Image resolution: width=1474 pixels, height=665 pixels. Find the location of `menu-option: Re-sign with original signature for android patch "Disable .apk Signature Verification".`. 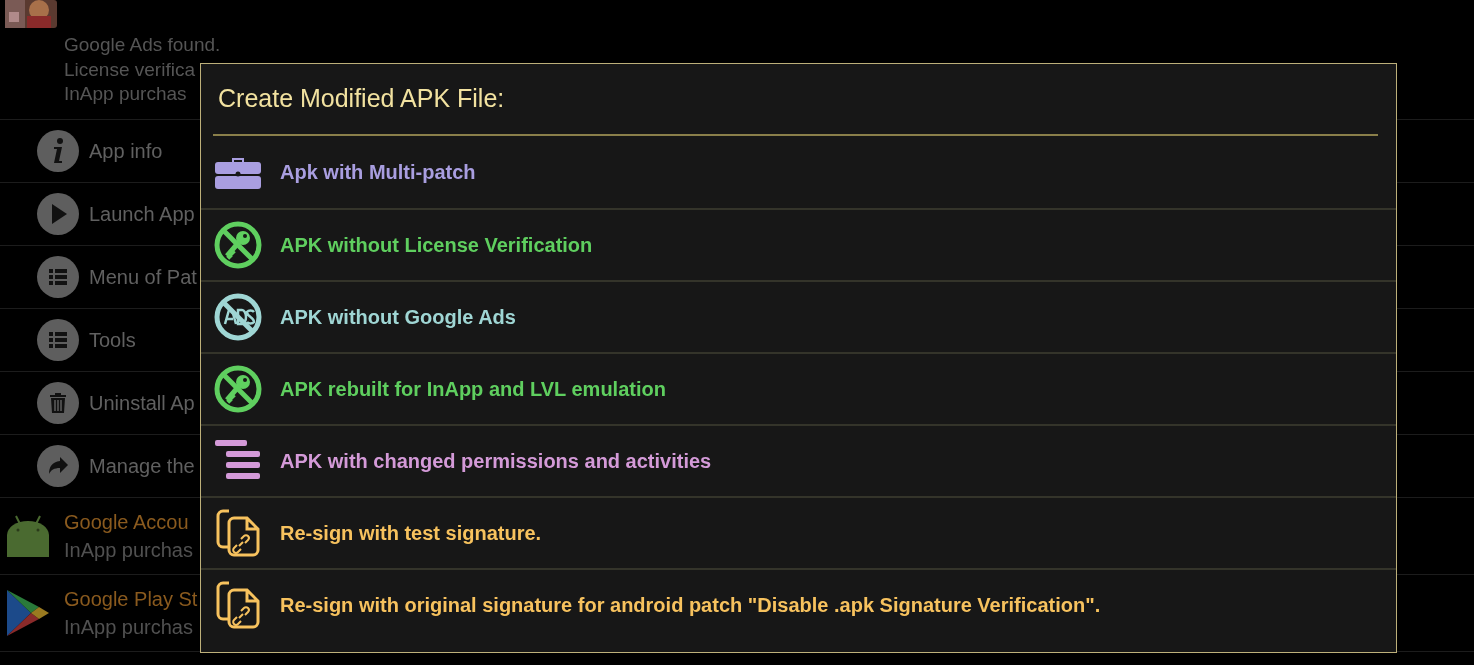

menu-option: Re-sign with original signature for android patch "Disable .apk Signature Verification". is located at coordinates (798, 604).